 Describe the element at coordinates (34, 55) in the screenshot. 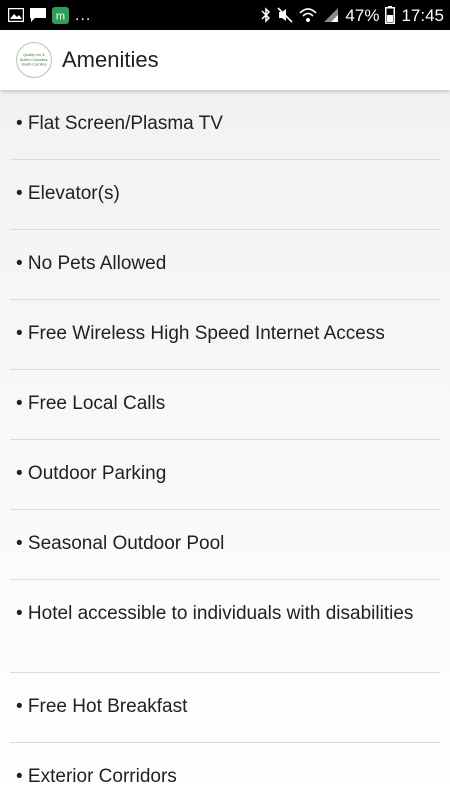

I see `logo-line-1: Quality Inn &` at that location.